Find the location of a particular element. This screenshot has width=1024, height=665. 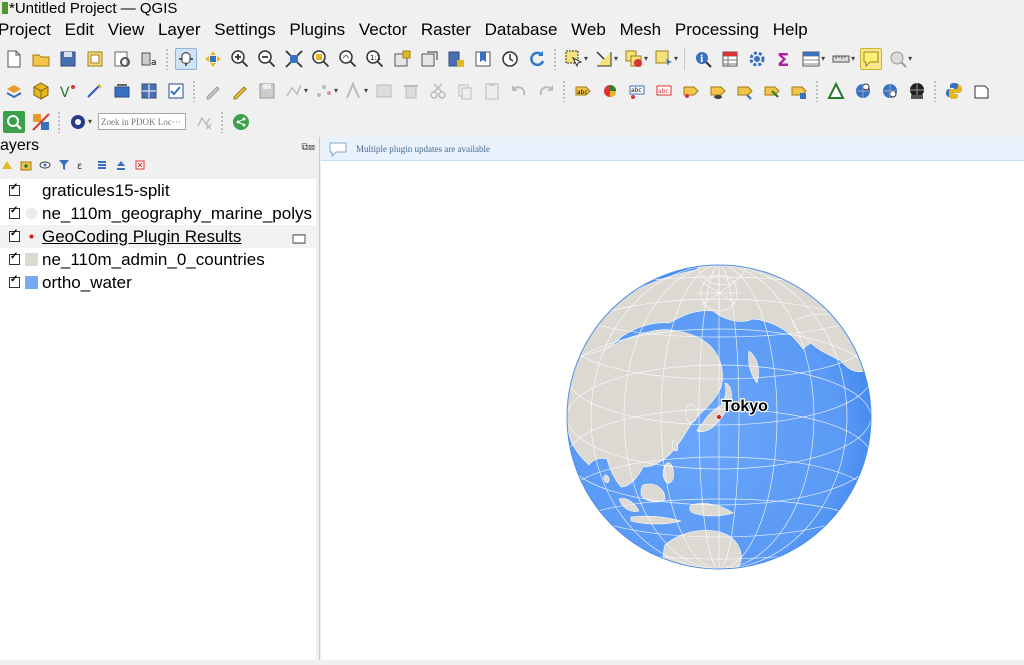

globe-car-icon is located at coordinates (917, 91).